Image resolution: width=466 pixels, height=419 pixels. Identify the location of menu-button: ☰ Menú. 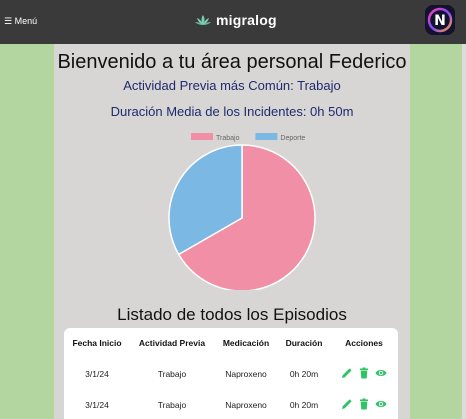
(20, 21).